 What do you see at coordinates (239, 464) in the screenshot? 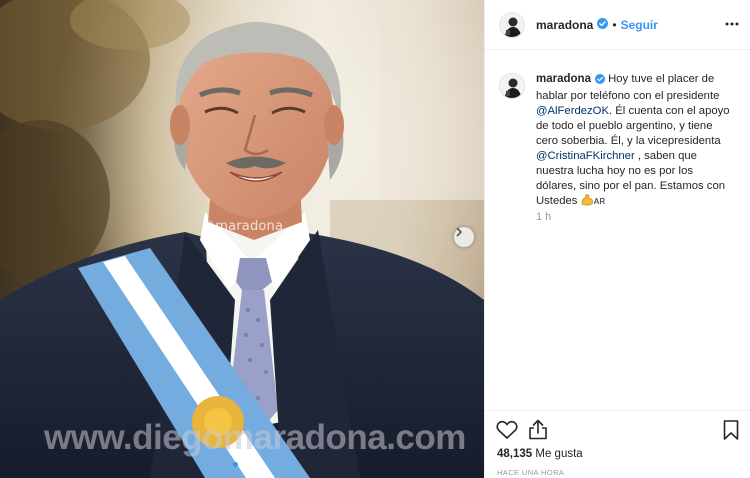
I see `carousel-indicator` at bounding box center [239, 464].